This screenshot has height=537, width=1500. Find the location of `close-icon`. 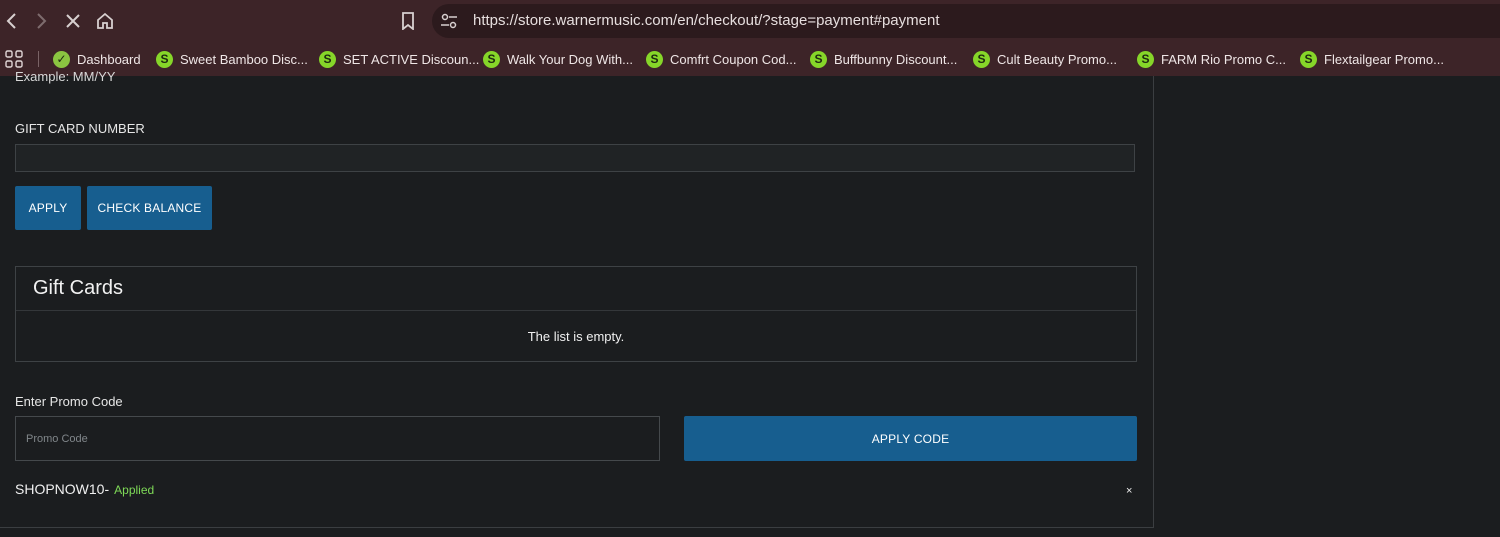

close-icon is located at coordinates (73, 21).